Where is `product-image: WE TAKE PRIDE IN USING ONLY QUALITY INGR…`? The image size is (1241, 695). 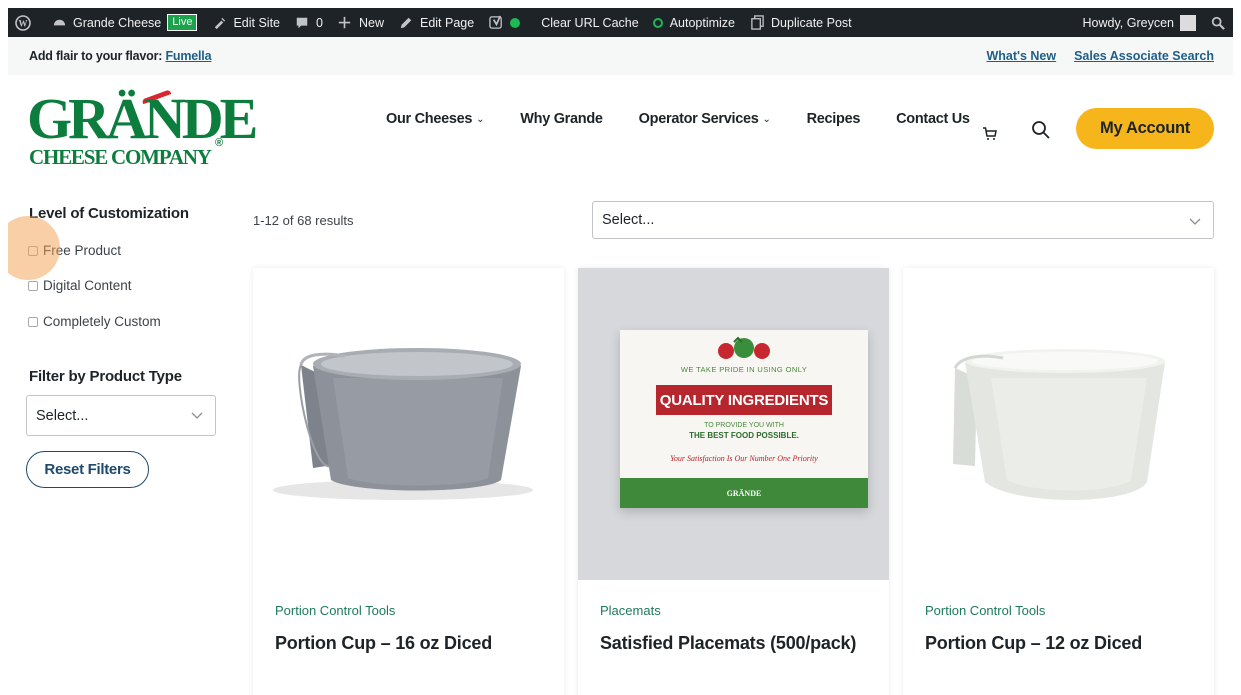
product-image: WE TAKE PRIDE IN USING ONLY QUALITY INGR… is located at coordinates (733, 424).